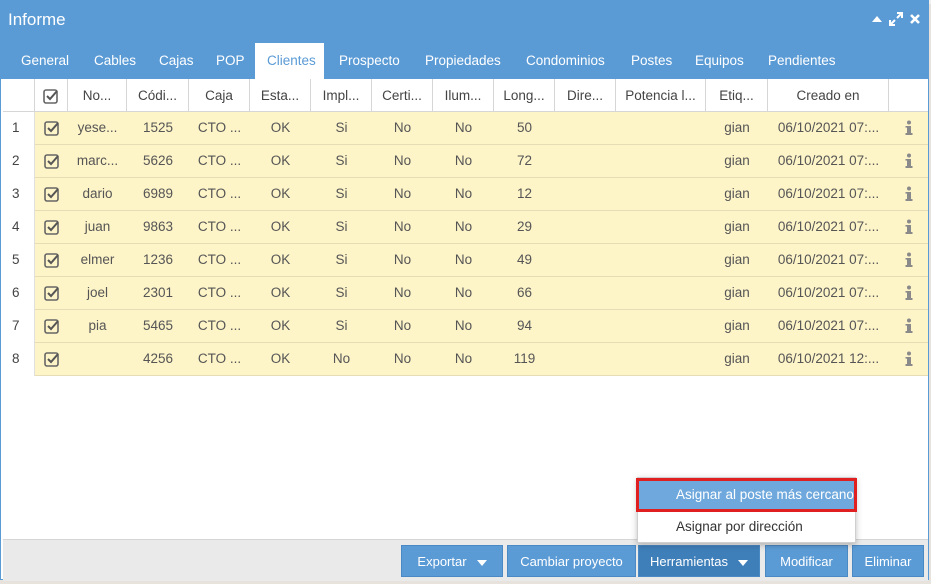 This screenshot has width=931, height=584. What do you see at coordinates (806, 561) in the screenshot?
I see `modify-button: Modificar` at bounding box center [806, 561].